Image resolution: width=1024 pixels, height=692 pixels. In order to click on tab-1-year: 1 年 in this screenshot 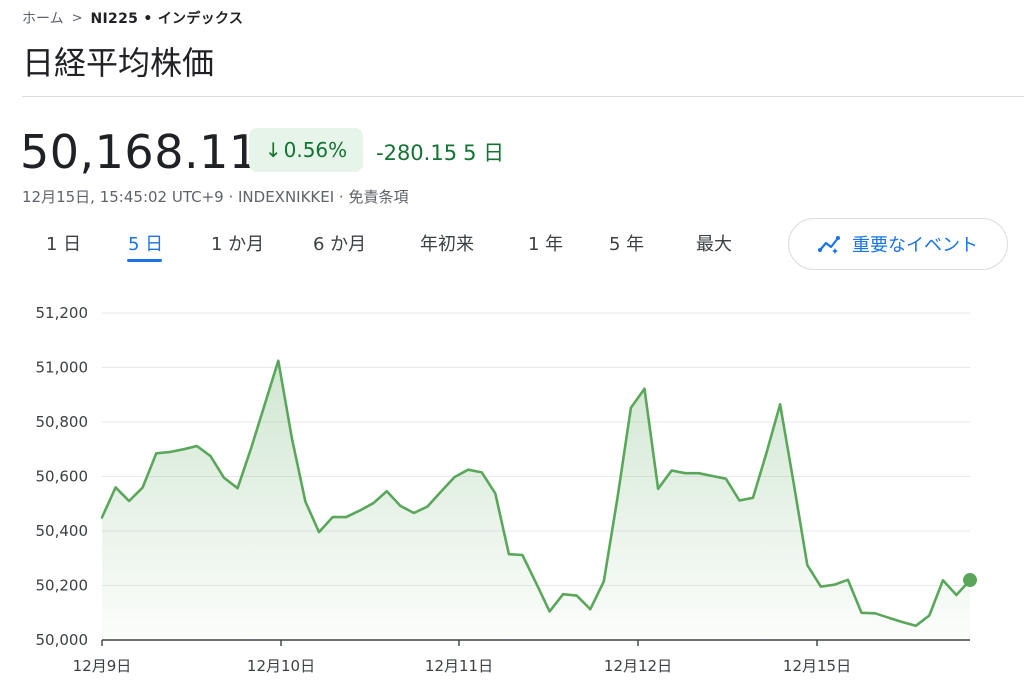, I will do `click(545, 243)`.